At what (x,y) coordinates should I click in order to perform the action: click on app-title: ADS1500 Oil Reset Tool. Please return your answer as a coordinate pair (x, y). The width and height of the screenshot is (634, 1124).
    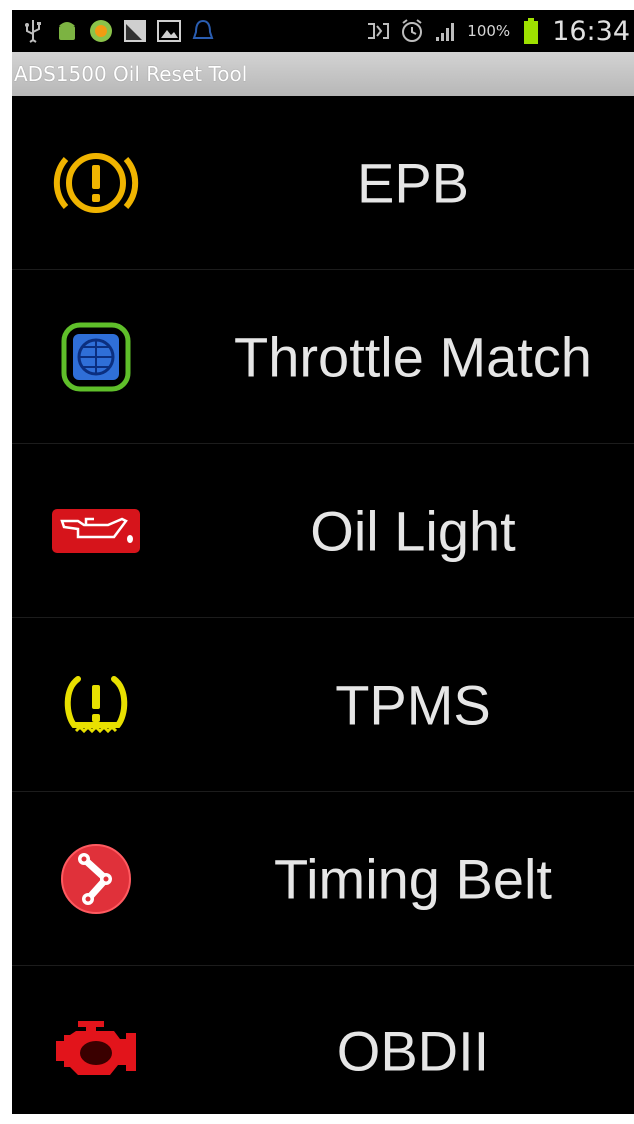
    Looking at the image, I should click on (131, 74).